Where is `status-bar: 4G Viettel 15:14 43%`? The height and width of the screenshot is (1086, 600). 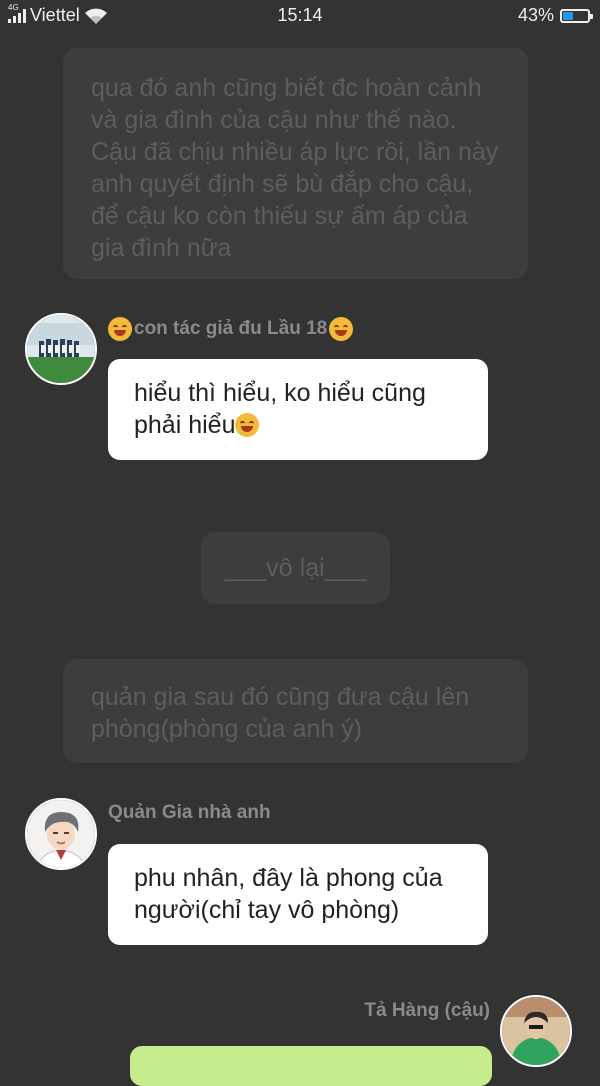 status-bar: 4G Viettel 15:14 43% is located at coordinates (300, 16).